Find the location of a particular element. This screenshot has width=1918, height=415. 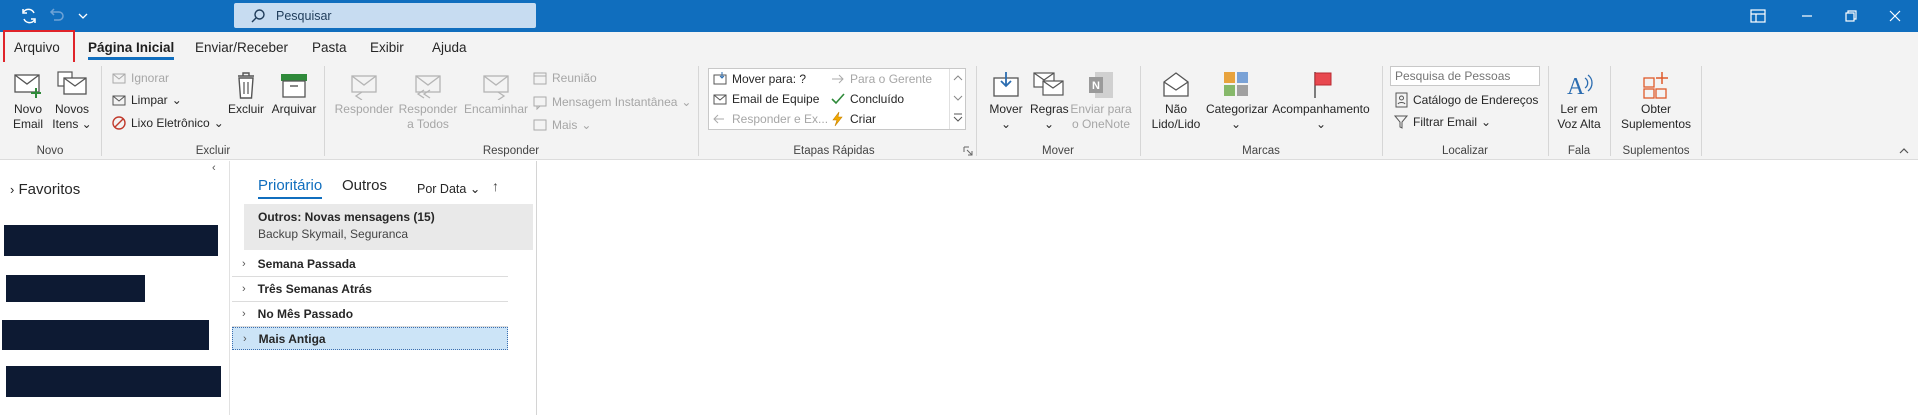

categorizar-button: Categorizar ⌄ is located at coordinates (1237, 101).